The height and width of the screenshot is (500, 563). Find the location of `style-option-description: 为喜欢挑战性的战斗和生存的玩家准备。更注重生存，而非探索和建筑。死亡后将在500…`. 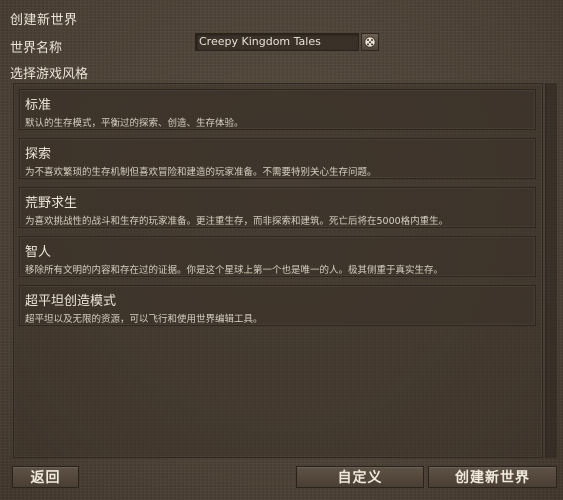

style-option-description: 为喜欢挑战性的战斗和生存的玩家准备。更注重生存，而非探索和建筑。死亡后将在500… is located at coordinates (237, 221).